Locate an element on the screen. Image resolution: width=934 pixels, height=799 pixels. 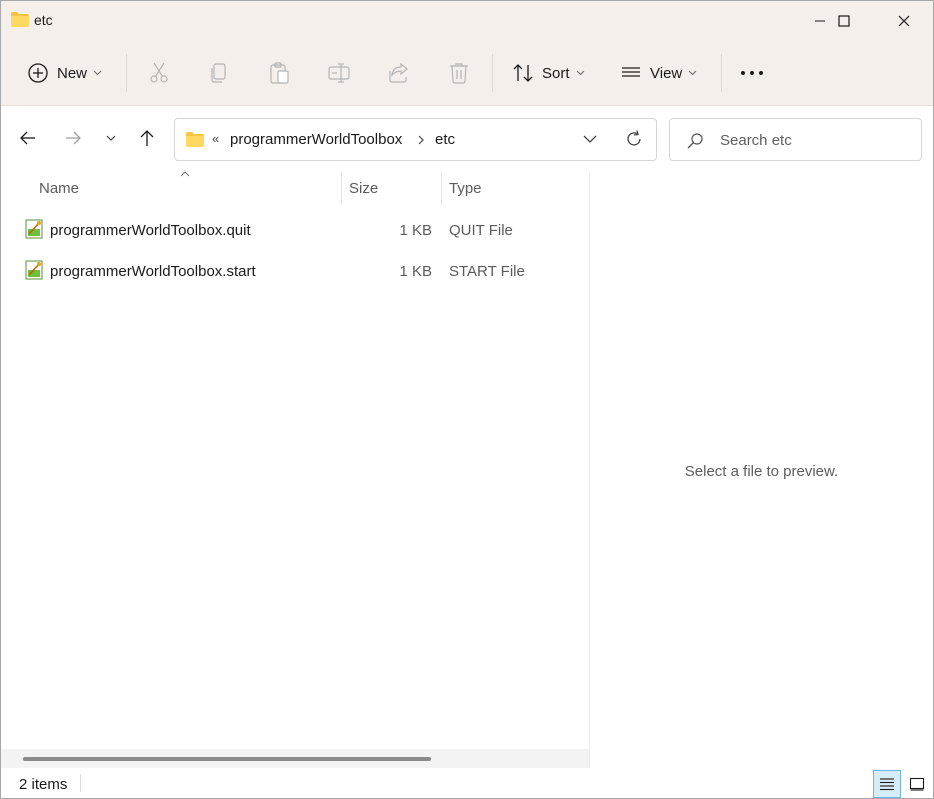
hidden-path-chevron-icon: « is located at coordinates (215, 138).